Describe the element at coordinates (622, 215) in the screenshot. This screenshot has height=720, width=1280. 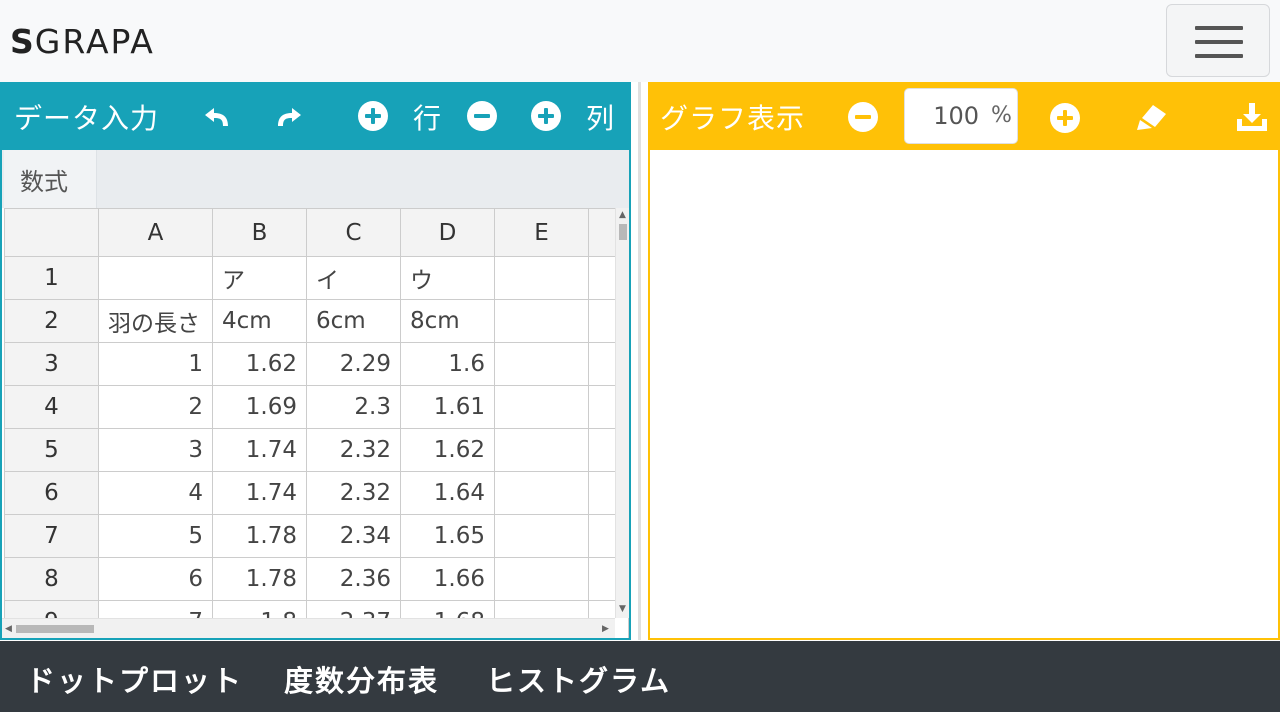
I see `scroll-up-arrow-icon: ▲` at that location.